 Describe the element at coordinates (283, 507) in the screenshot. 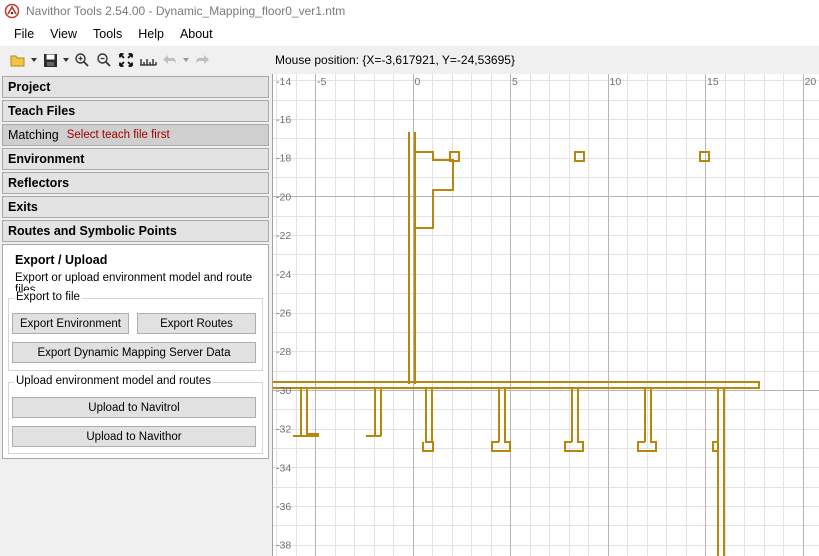

I see `y-tick-label: -36` at that location.